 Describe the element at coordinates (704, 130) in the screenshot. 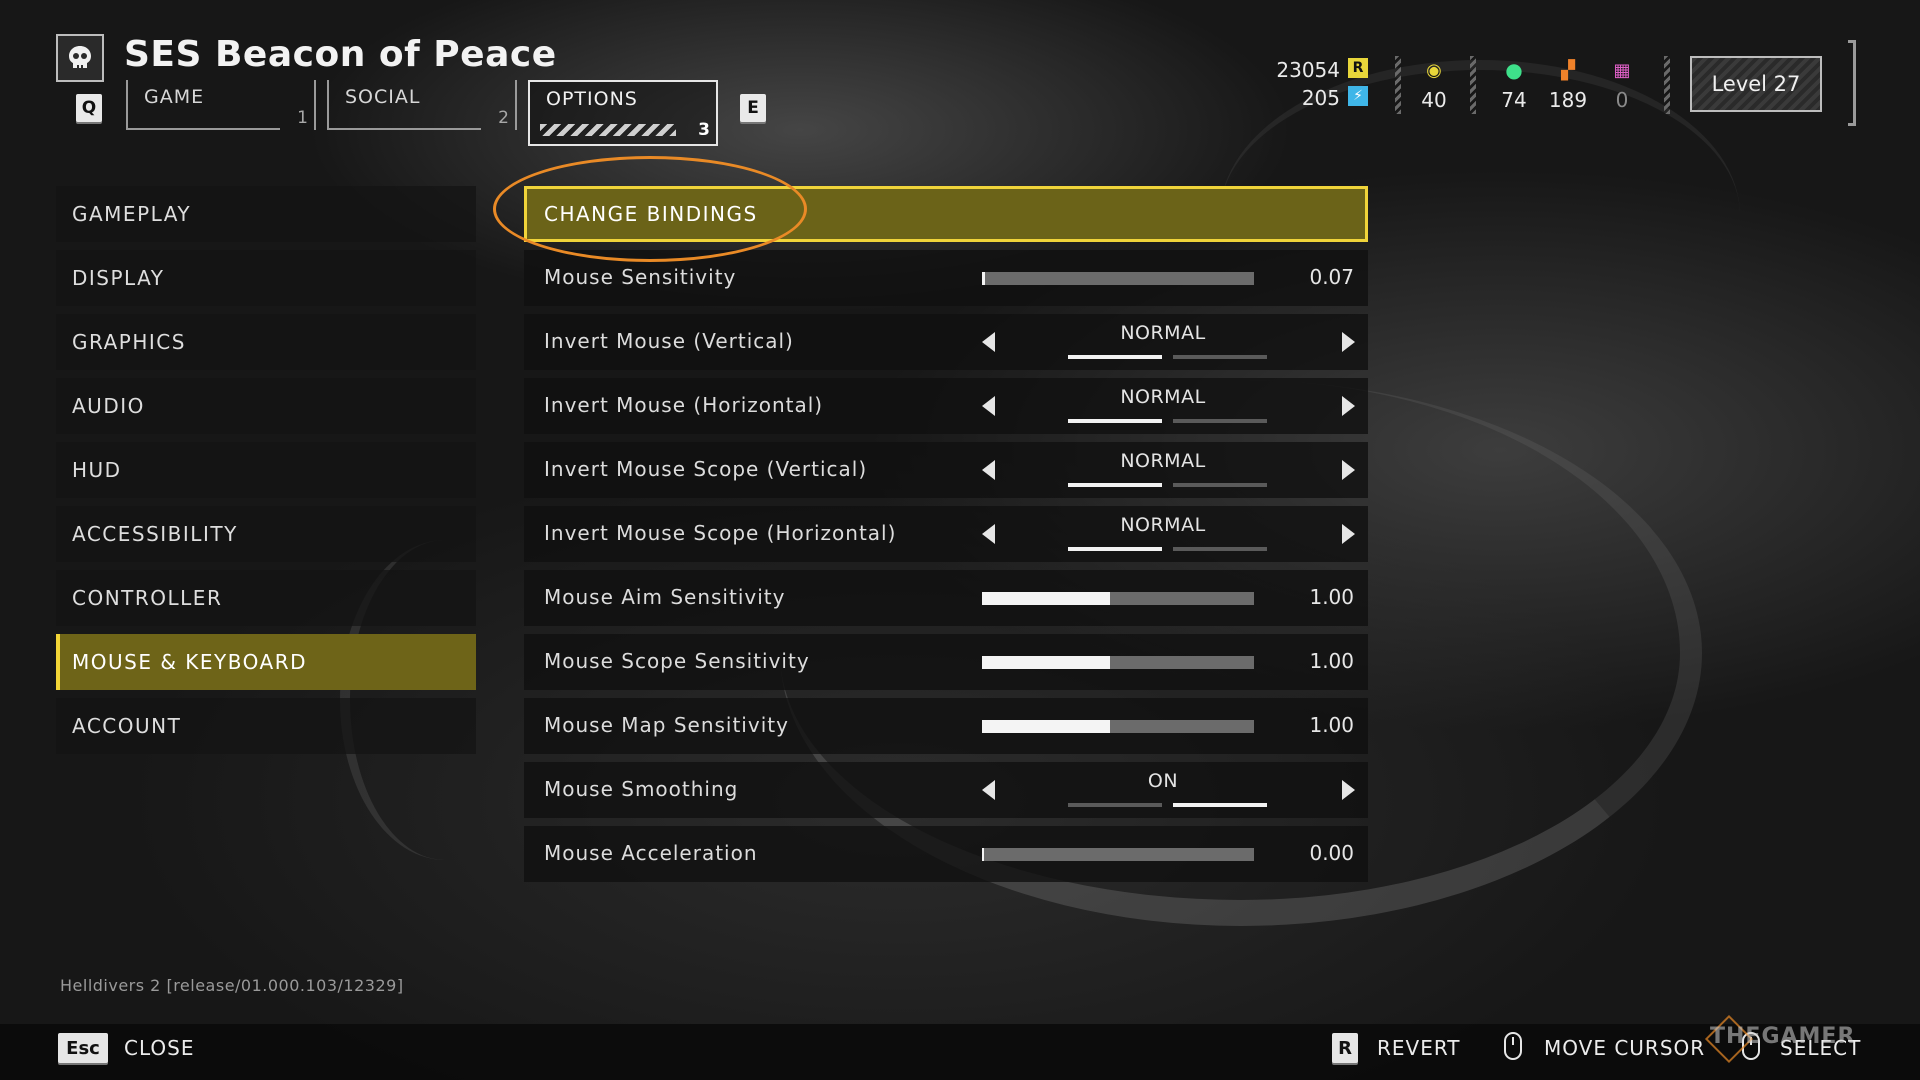

I see `tab-number: 3` at that location.